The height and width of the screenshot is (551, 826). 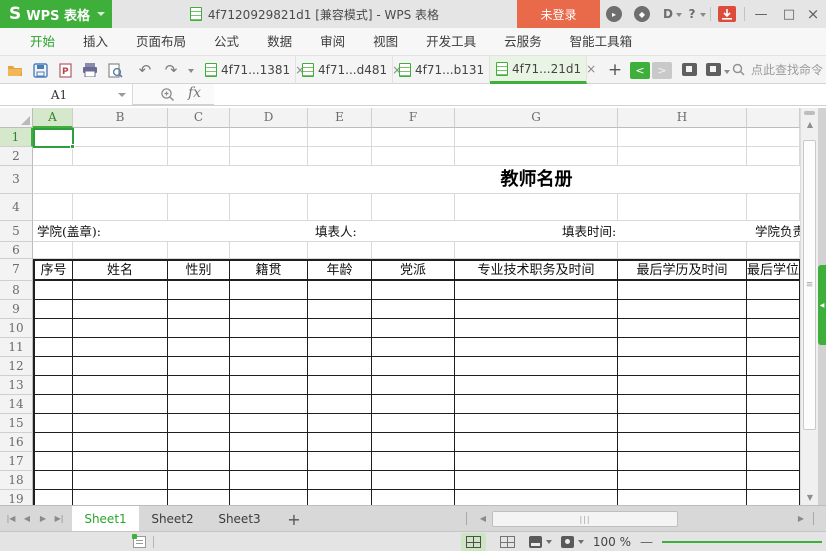 What do you see at coordinates (742, 542) in the screenshot?
I see `zoom-slider` at bounding box center [742, 542].